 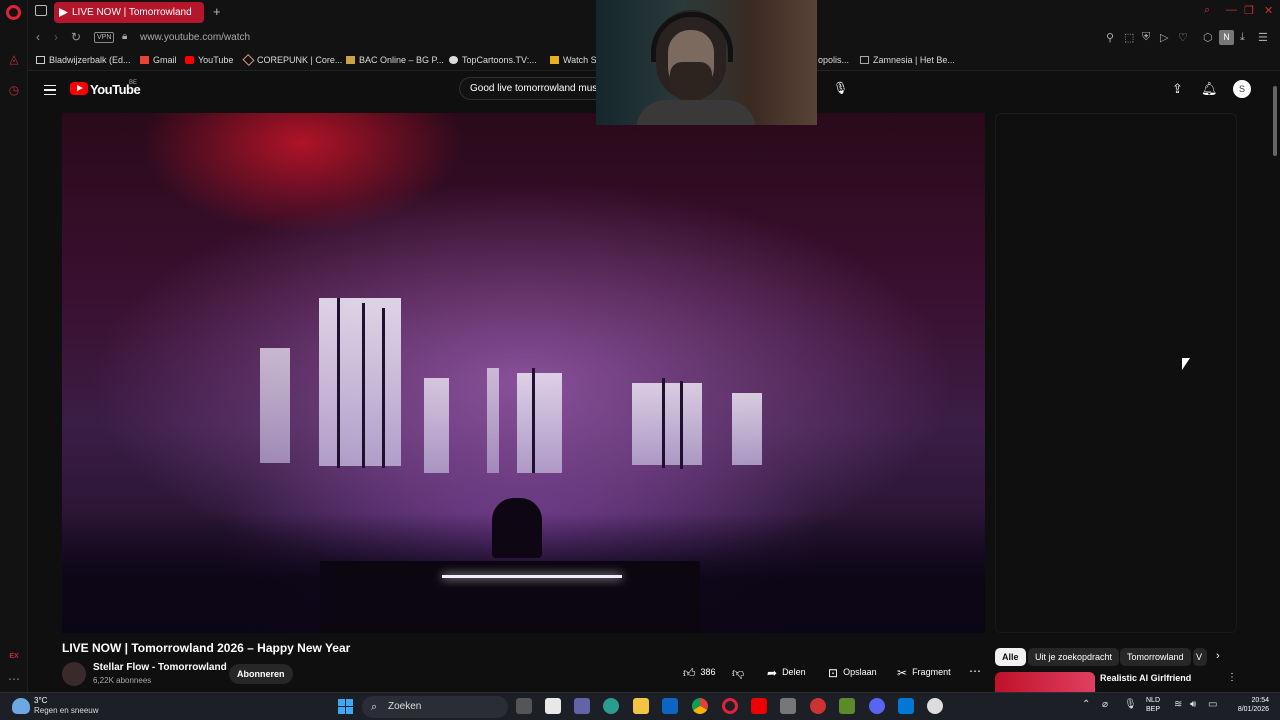 I want to click on close-icon: ✕, so click(x=1268, y=10).